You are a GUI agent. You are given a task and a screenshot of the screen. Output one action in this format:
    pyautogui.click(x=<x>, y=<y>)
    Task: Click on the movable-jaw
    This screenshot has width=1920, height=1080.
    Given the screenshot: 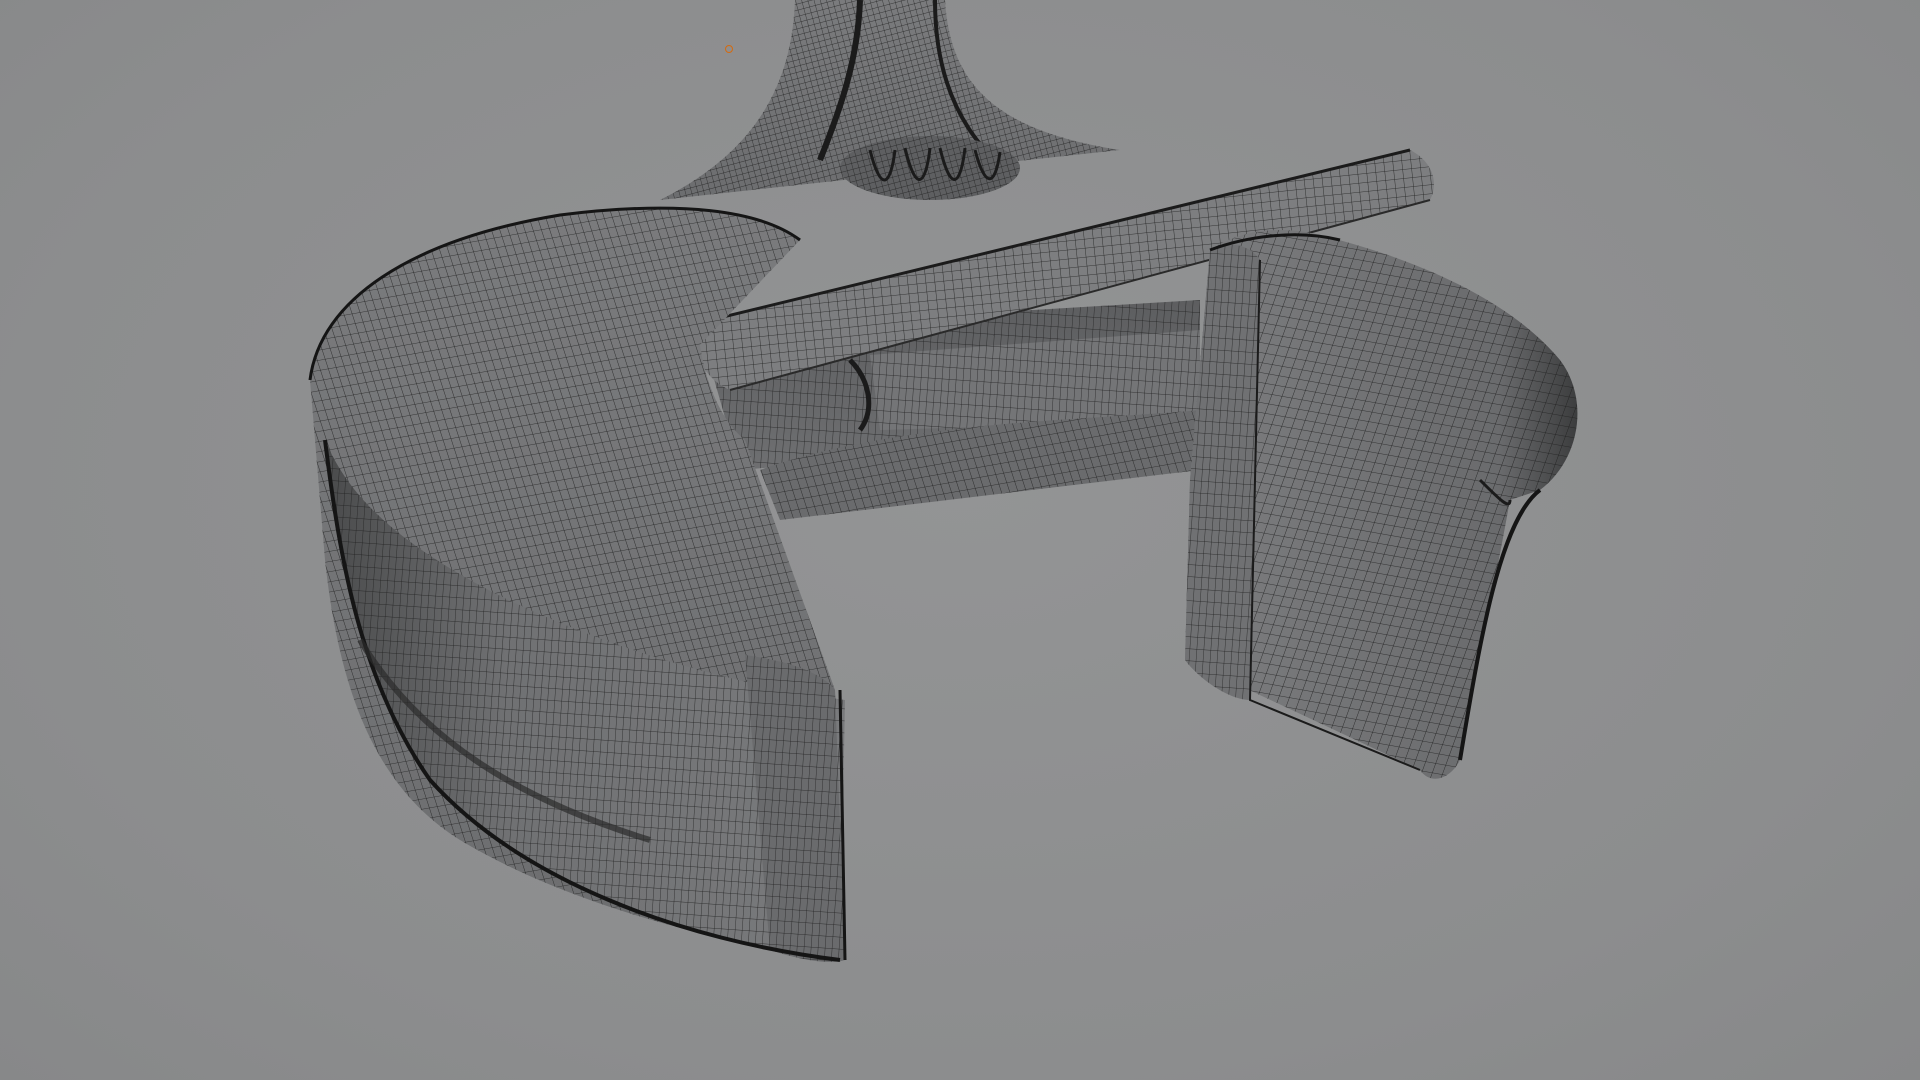 What is the action you would take?
    pyautogui.click(x=1381, y=504)
    